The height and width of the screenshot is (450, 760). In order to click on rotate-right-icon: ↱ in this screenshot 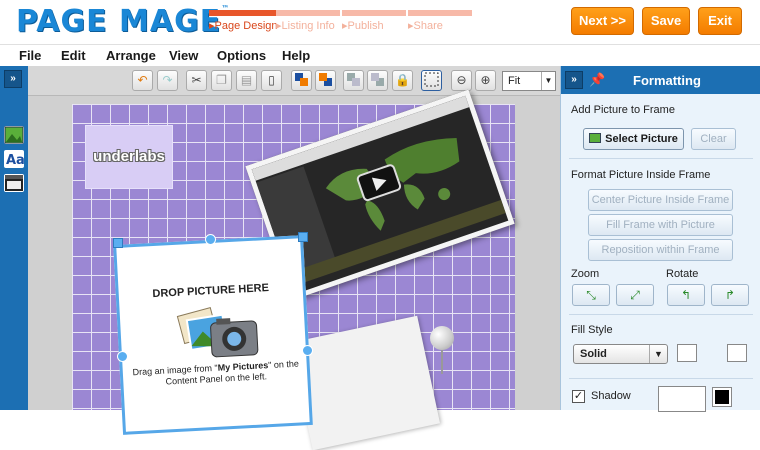, I will do `click(730, 295)`.